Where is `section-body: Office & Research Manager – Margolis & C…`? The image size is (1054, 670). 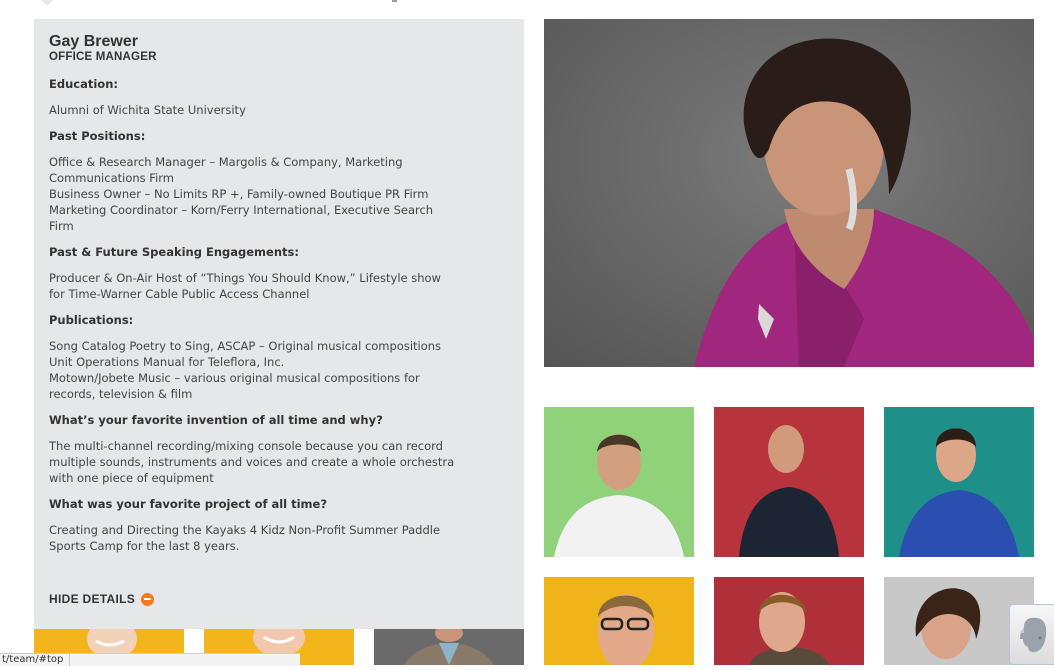 section-body: Office & Research Manager – Margolis & C… is located at coordinates (254, 194).